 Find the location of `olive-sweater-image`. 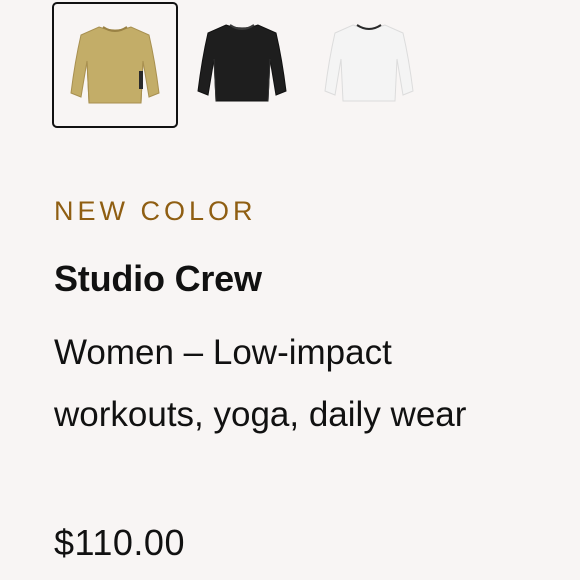

olive-sweater-image is located at coordinates (115, 65).